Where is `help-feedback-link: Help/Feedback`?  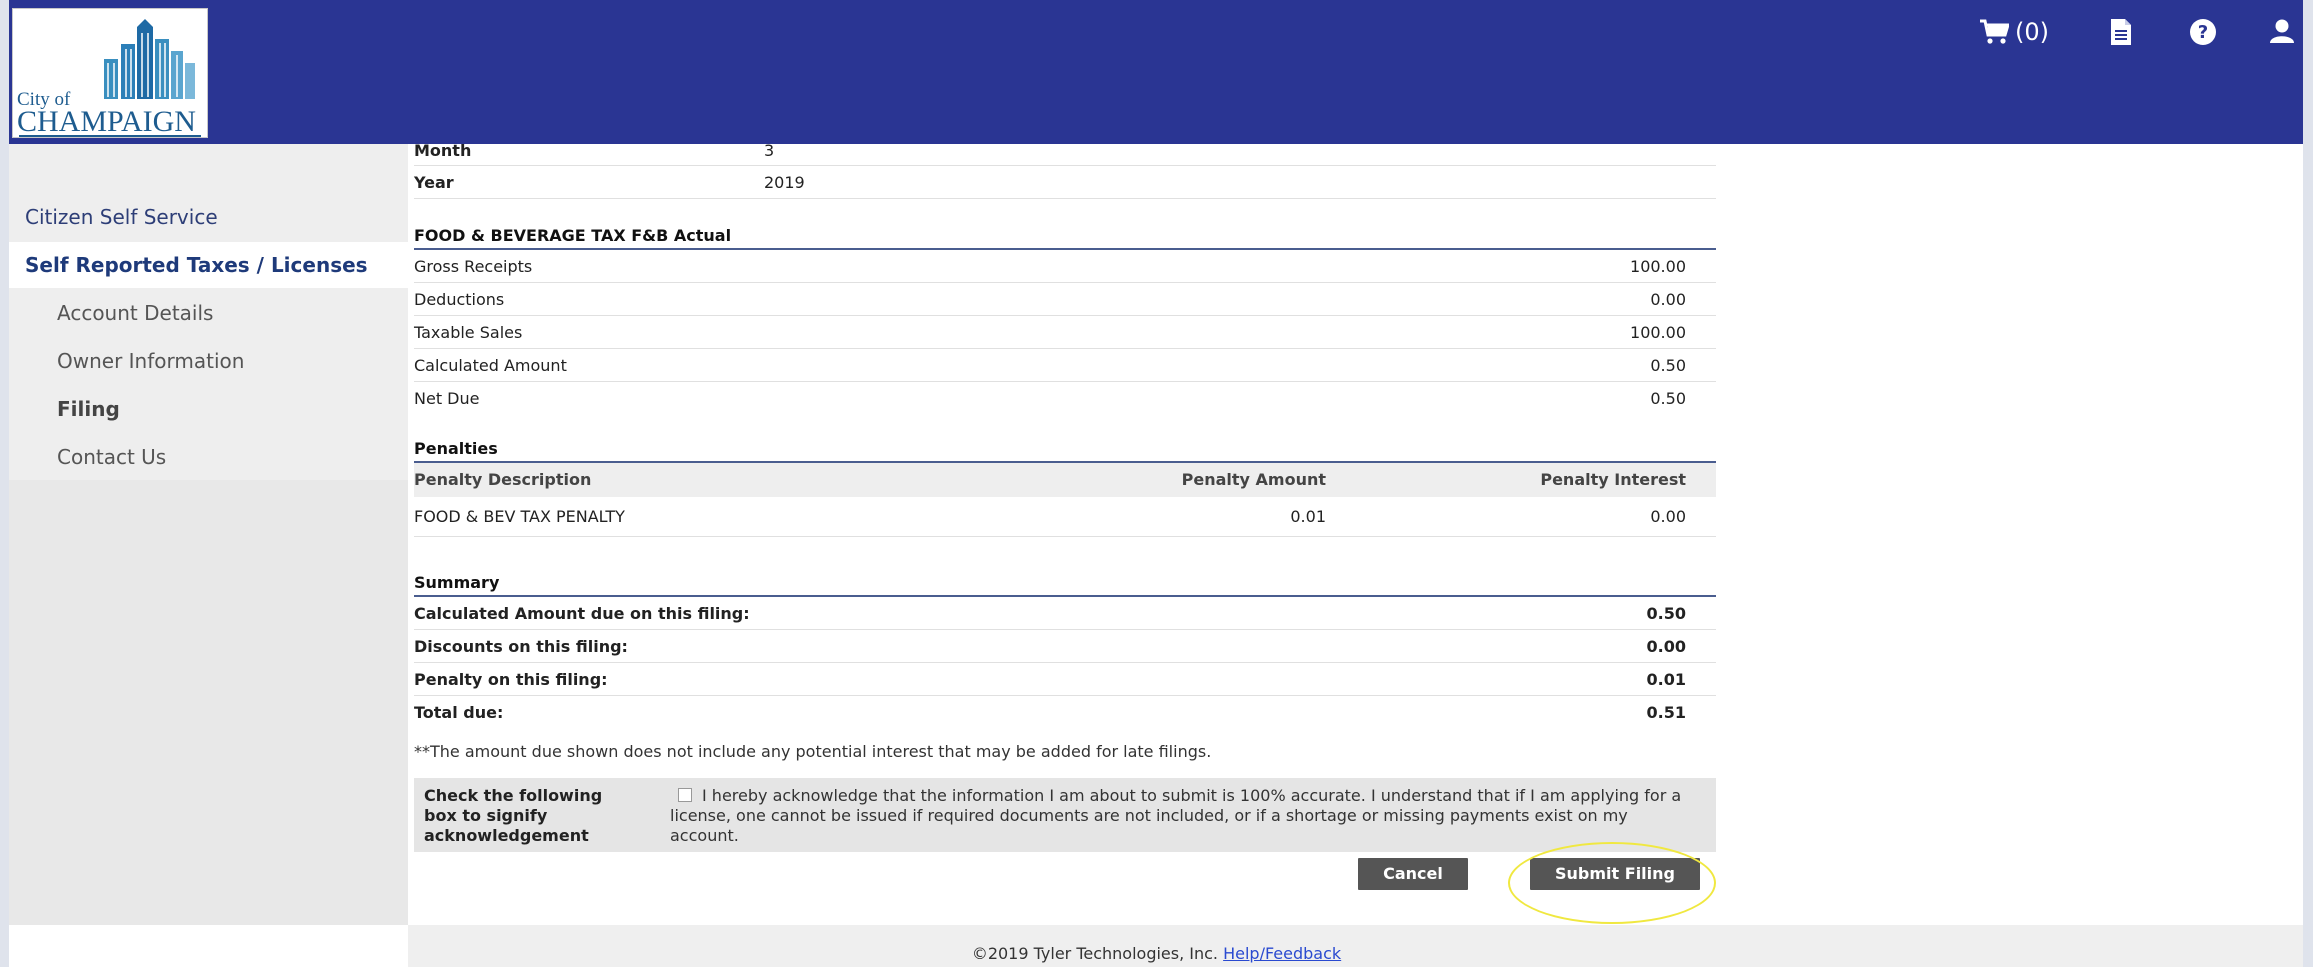 help-feedback-link: Help/Feedback is located at coordinates (1282, 953).